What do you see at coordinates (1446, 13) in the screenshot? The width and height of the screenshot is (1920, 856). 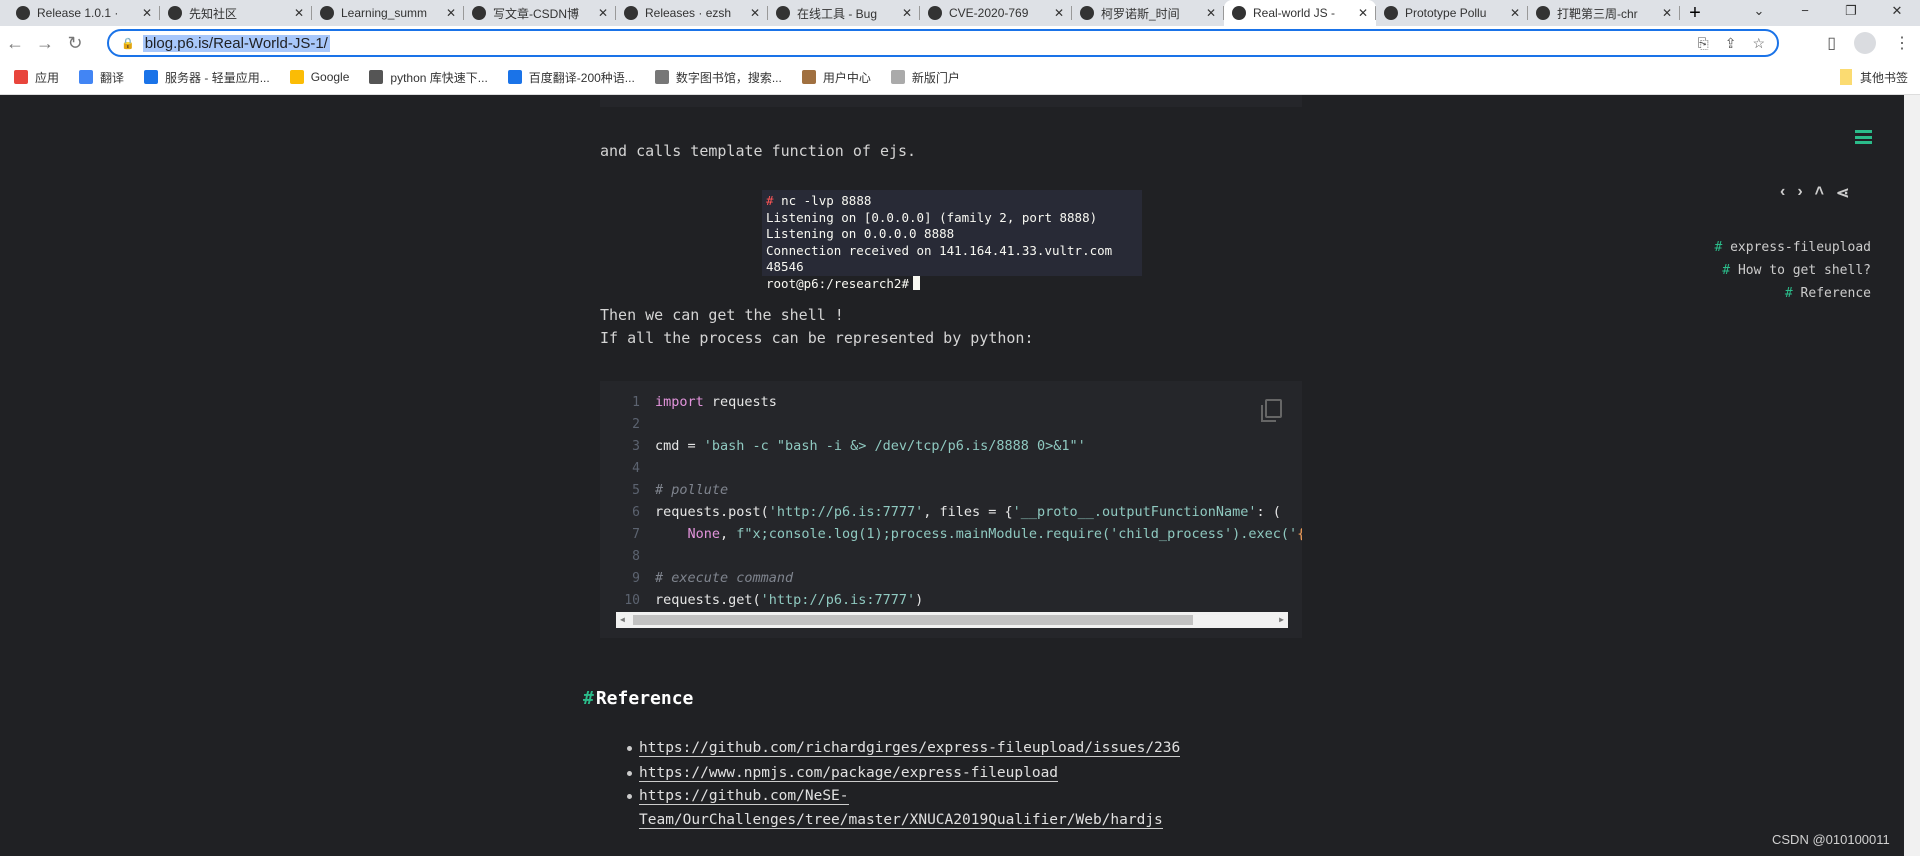 I see `tab-title: Prototype Pollu` at bounding box center [1446, 13].